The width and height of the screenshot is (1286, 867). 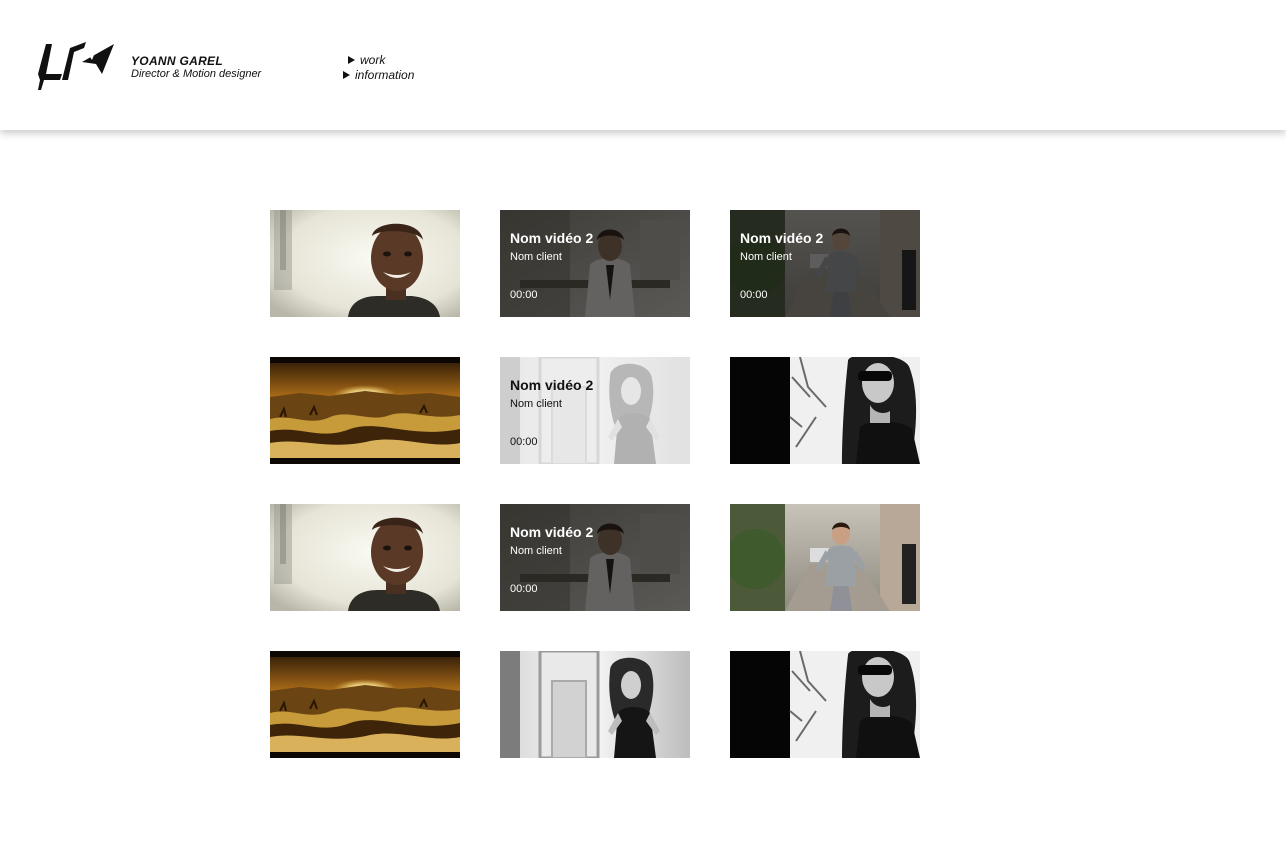 I want to click on brand-subtitle: Director & Motion designer, so click(x=196, y=74).